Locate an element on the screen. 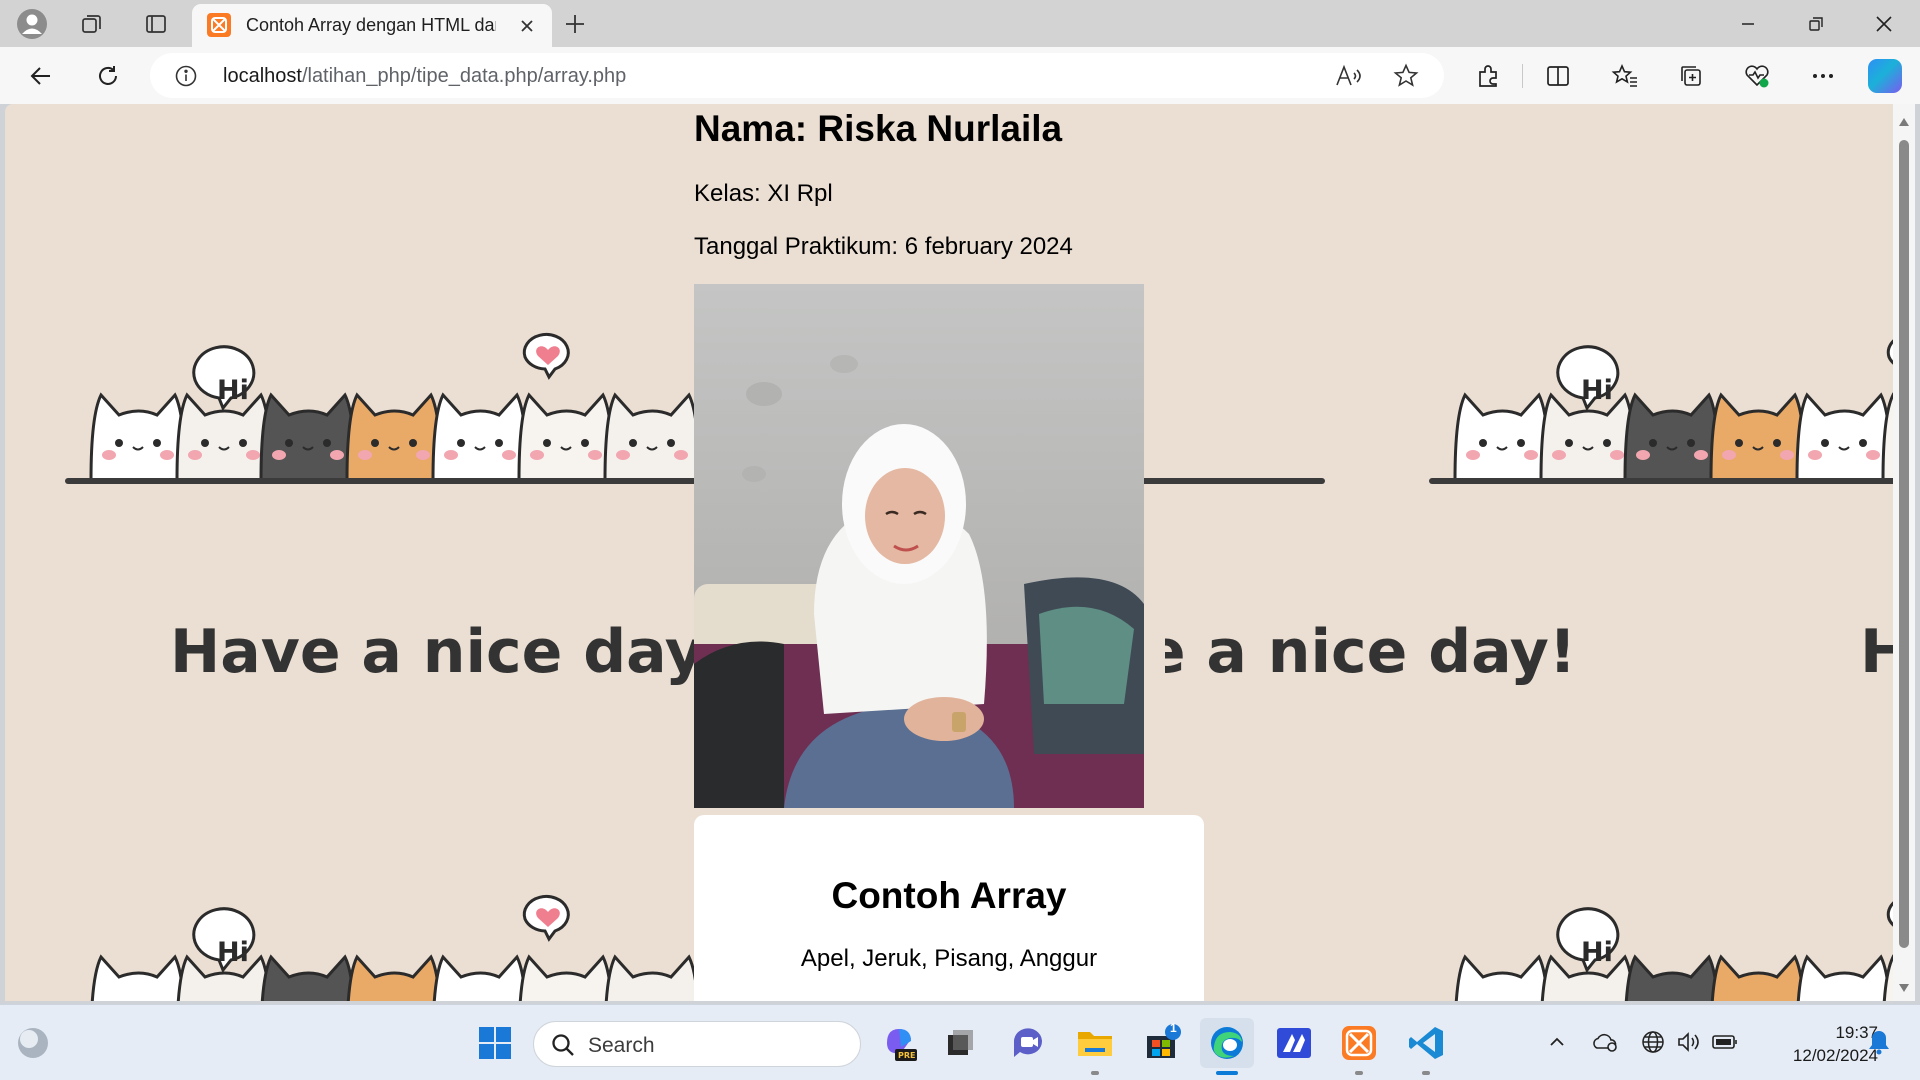  array-card-title: Contoh Array is located at coordinates (949, 895).